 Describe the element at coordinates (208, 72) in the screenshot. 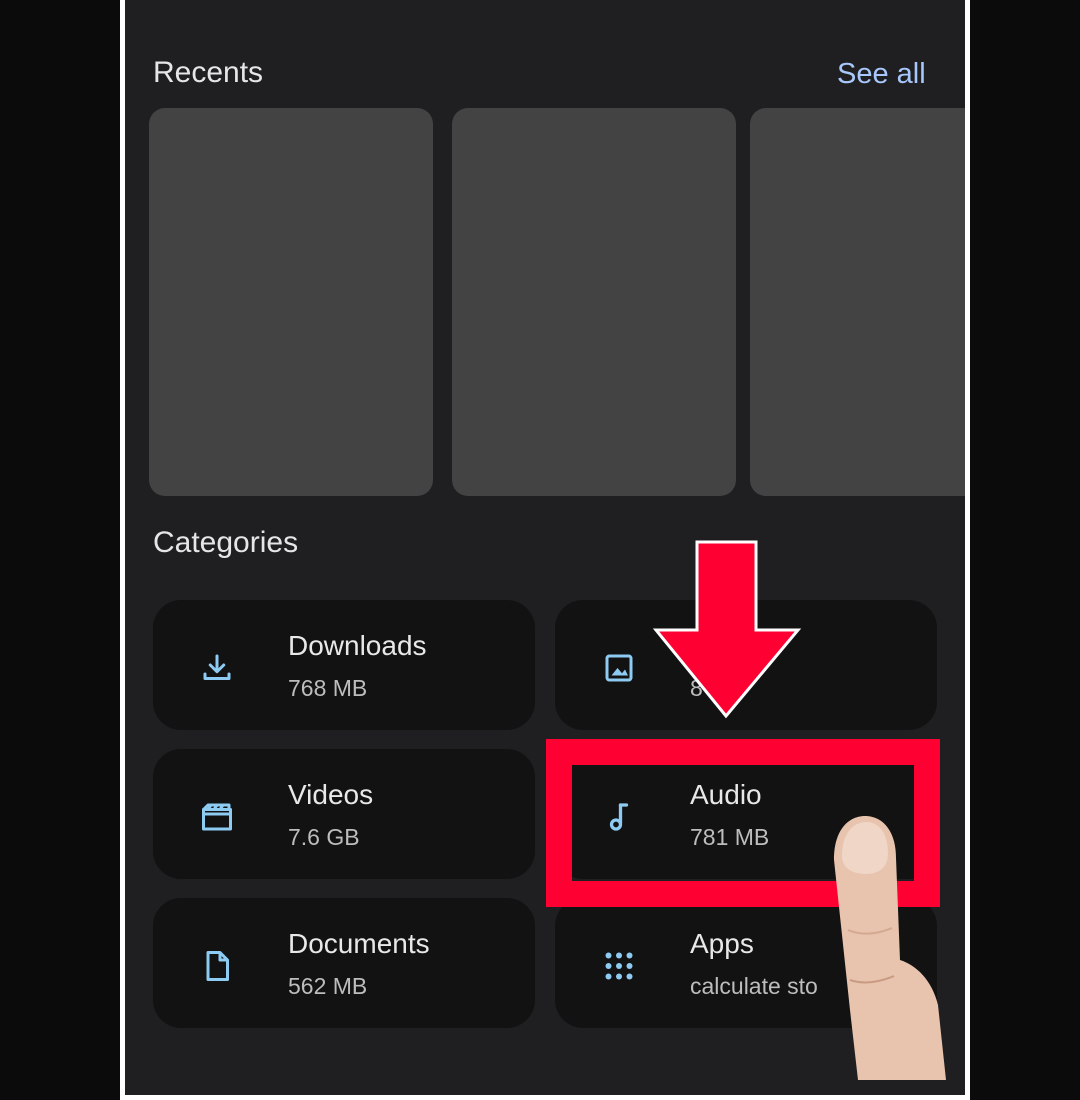

I see `recents-title: Recents` at that location.